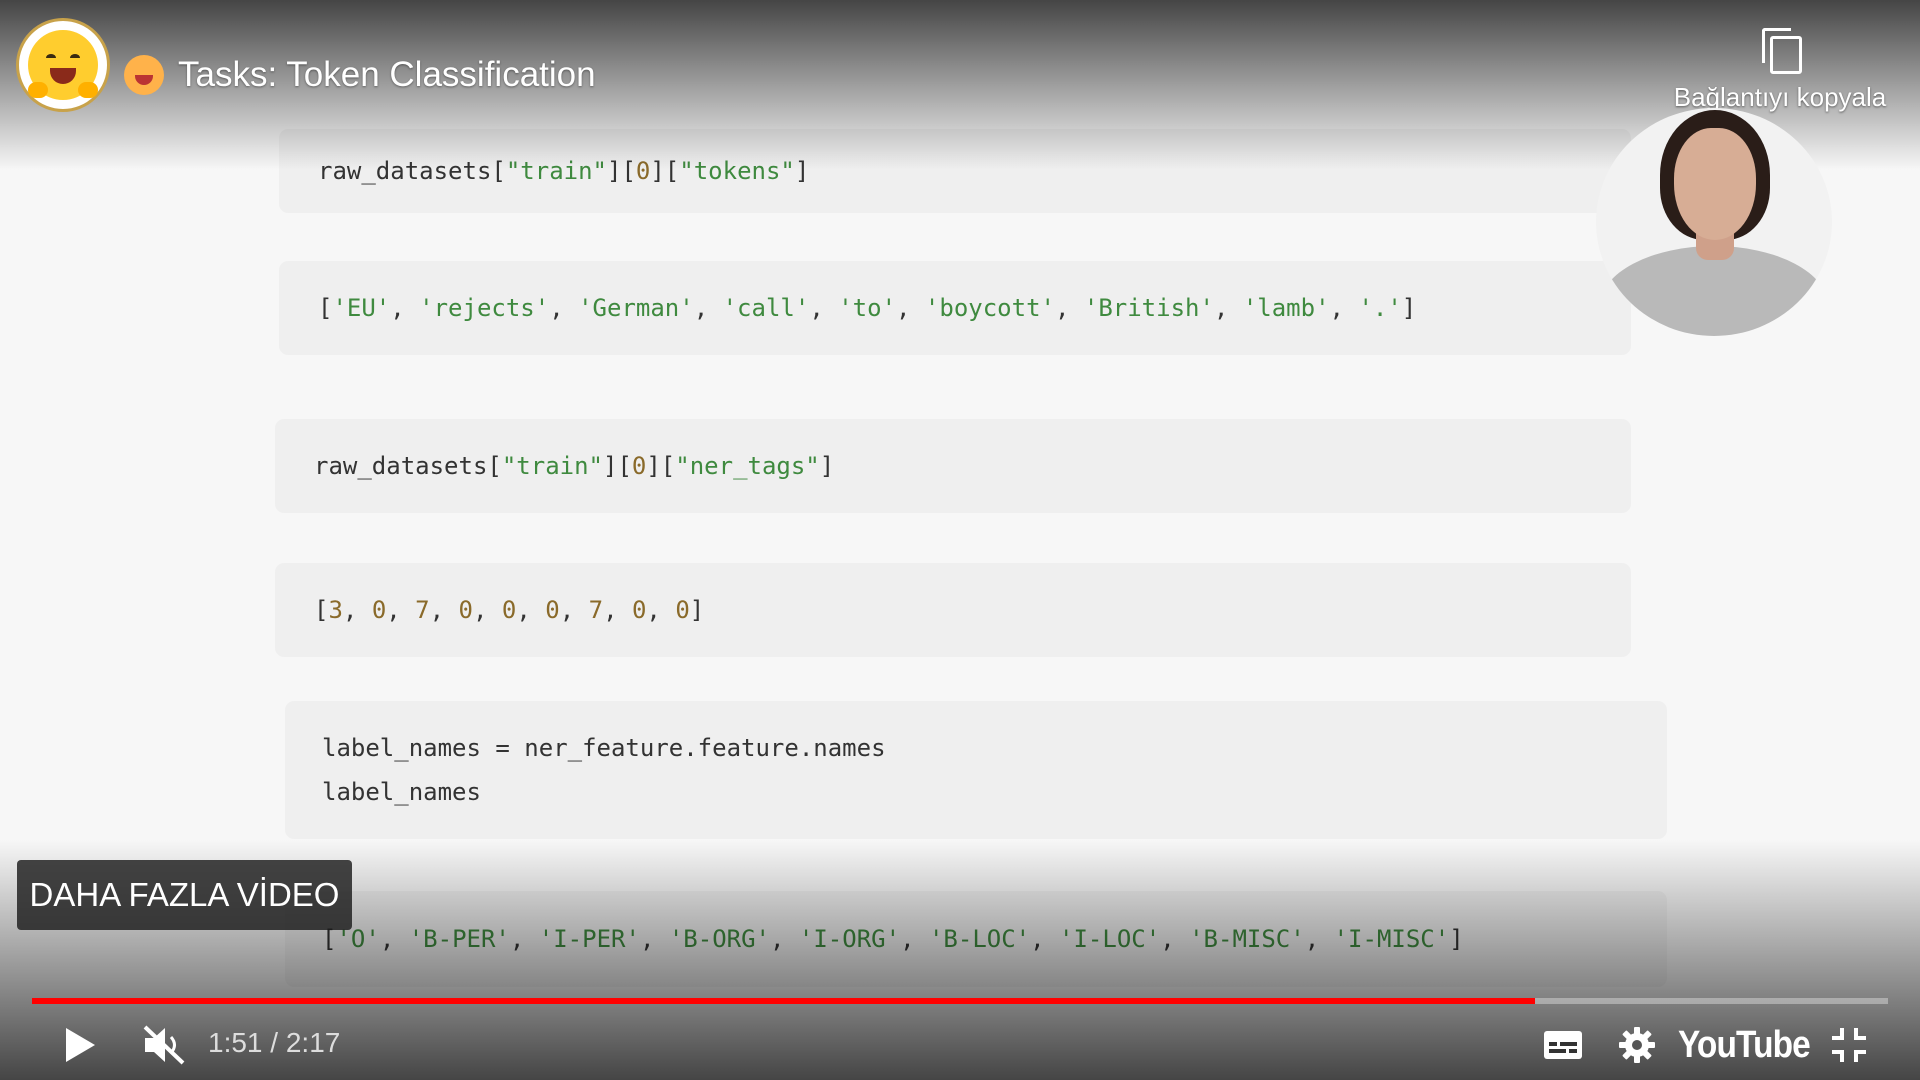 Image resolution: width=1920 pixels, height=1080 pixels. I want to click on code-text: raw_datasets[, so click(408, 466).